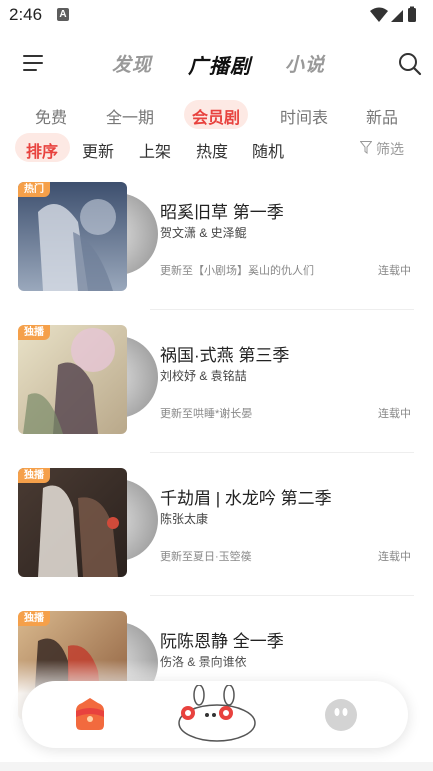 The image size is (433, 771). What do you see at coordinates (206, 557) in the screenshot?
I see `item-update: 更新至夏日·玉箜篌` at bounding box center [206, 557].